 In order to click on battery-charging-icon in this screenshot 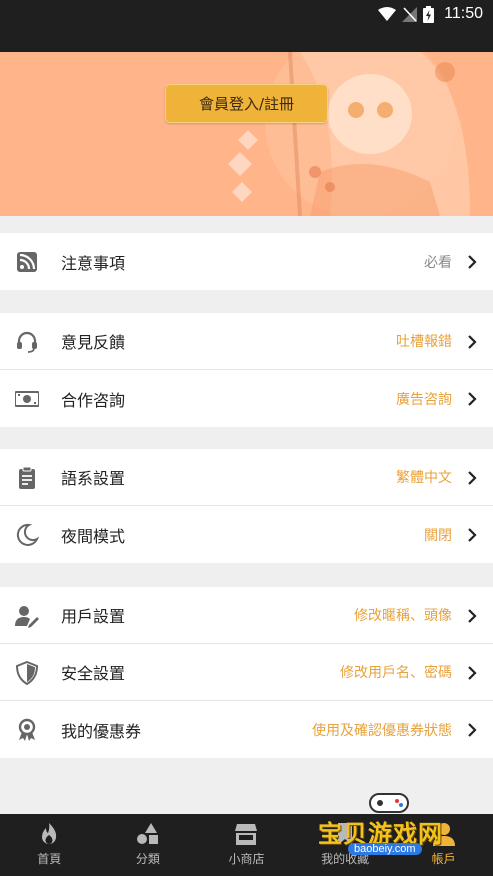, I will do `click(429, 14)`.